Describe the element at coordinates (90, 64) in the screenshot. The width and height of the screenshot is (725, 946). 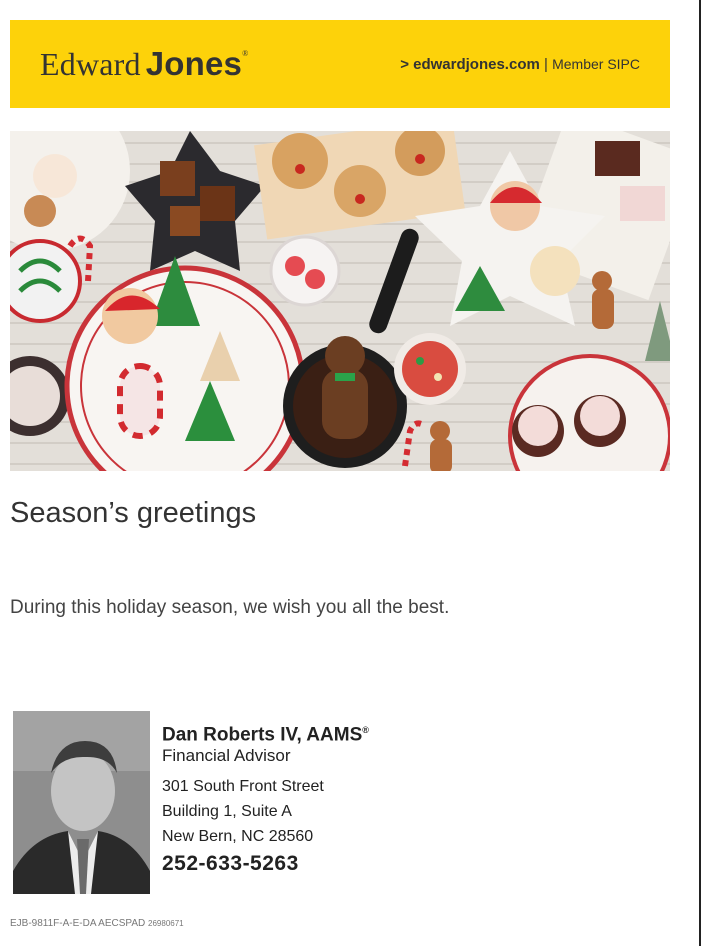
I see `logo-text-edward: Edward` at that location.